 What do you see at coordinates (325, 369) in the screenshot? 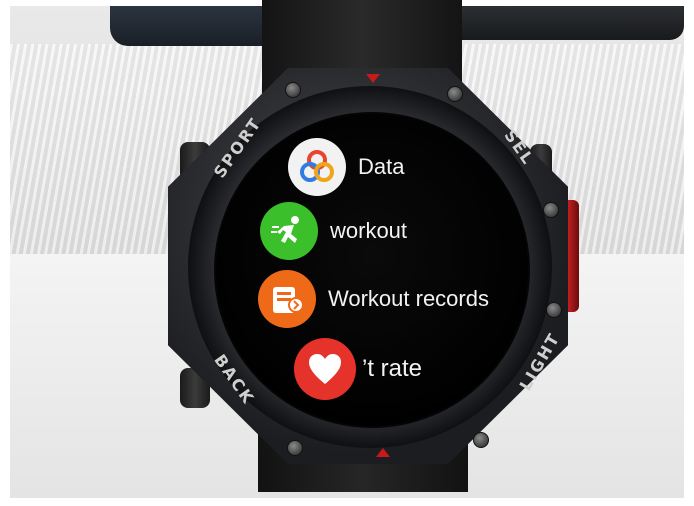
I see `heart-icon` at bounding box center [325, 369].